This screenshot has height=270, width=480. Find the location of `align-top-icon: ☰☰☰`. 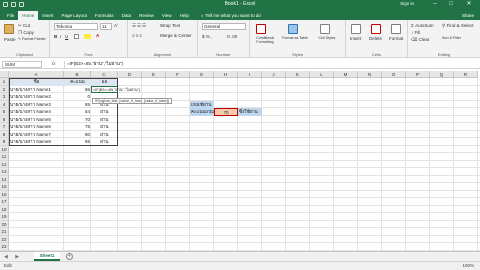

align-top-icon: ☰☰☰ is located at coordinates (139, 26).